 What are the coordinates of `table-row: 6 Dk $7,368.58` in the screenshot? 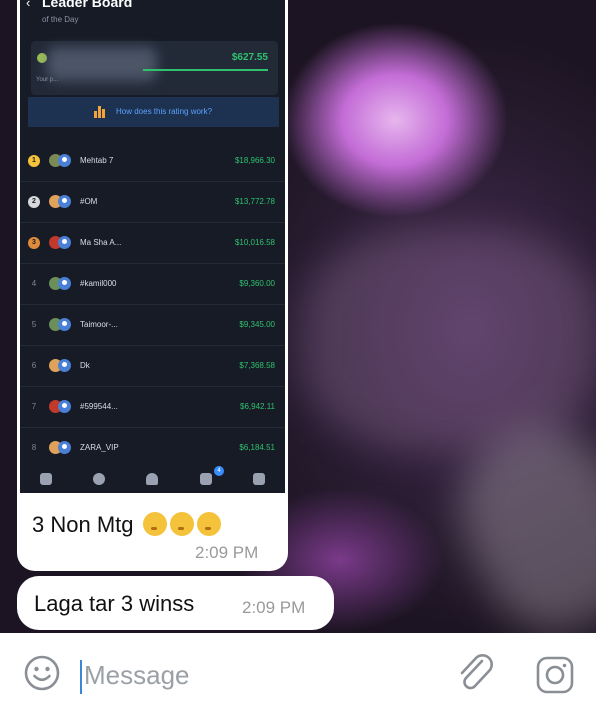 It's located at (152, 366).